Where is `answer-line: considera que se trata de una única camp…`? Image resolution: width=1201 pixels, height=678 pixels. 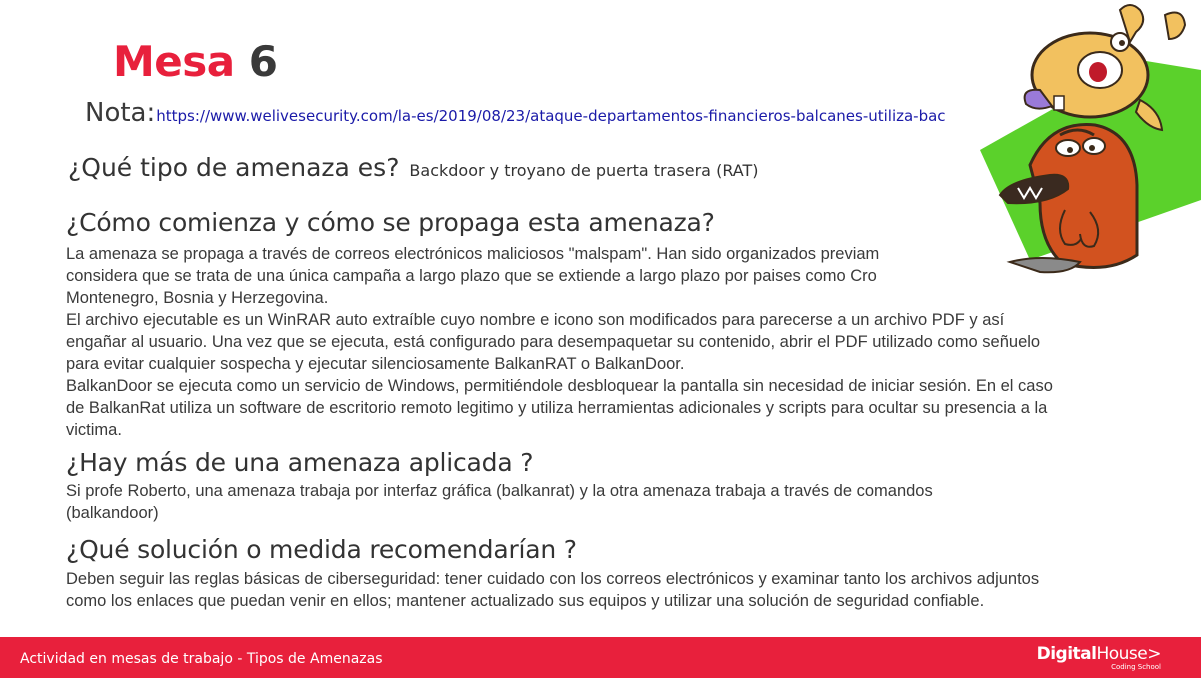 answer-line: considera que se trata de una única camp… is located at coordinates (471, 276).